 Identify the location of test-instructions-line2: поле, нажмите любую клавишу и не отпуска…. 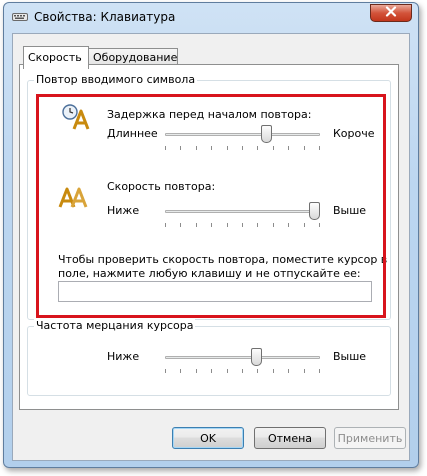
(209, 273).